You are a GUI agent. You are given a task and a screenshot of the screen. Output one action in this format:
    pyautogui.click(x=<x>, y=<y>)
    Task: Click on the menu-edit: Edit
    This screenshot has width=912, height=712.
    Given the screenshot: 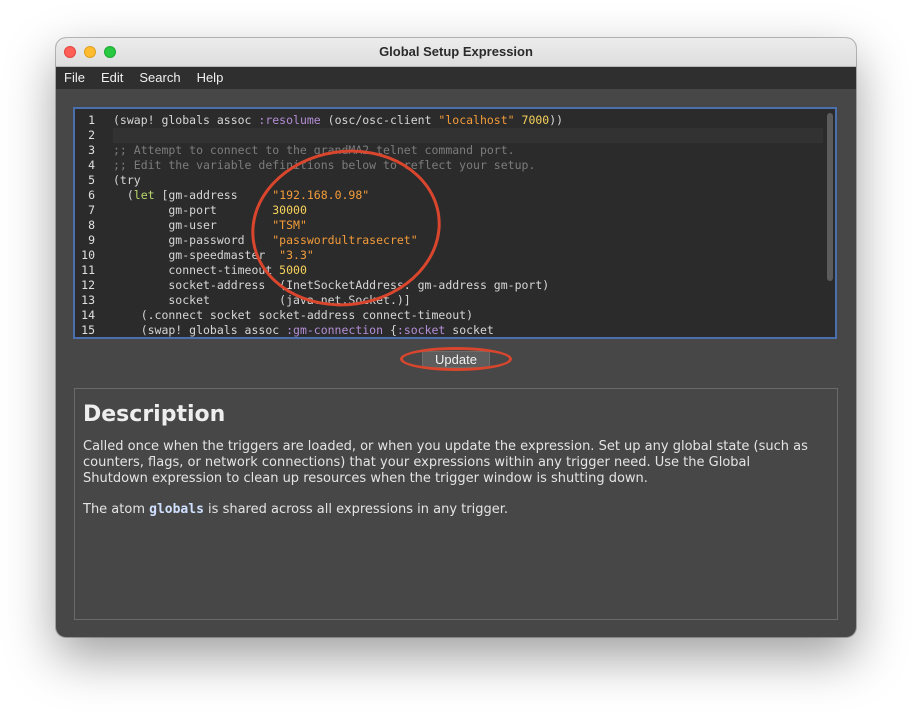 What is the action you would take?
    pyautogui.click(x=112, y=78)
    